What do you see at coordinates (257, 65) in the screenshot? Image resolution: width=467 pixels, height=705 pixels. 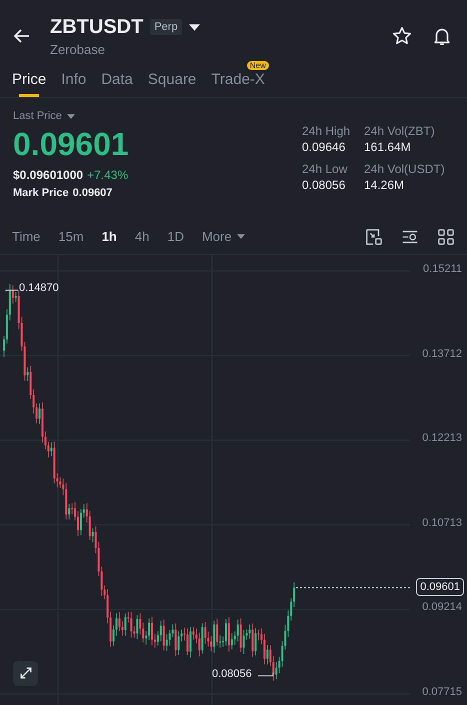 I see `new-badge: New` at bounding box center [257, 65].